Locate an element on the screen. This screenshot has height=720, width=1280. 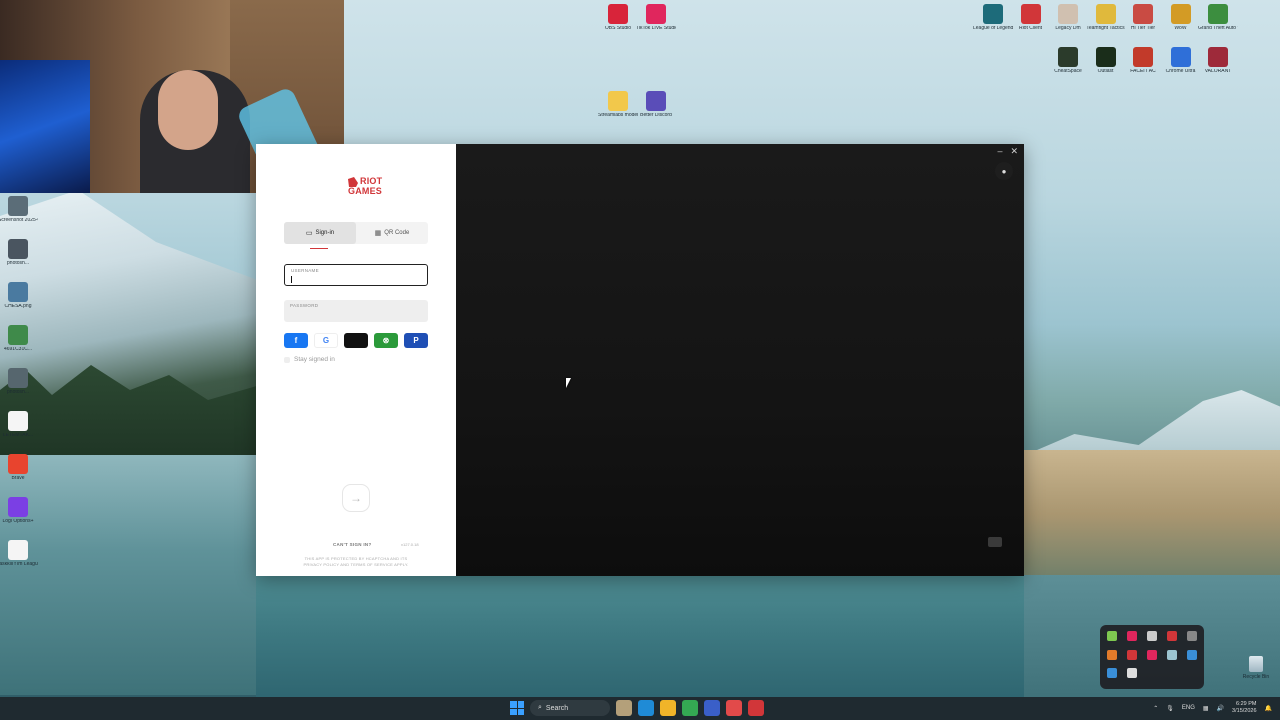
recycle-bin-icon: Recycle Bin is located at coordinates (1256, 668).